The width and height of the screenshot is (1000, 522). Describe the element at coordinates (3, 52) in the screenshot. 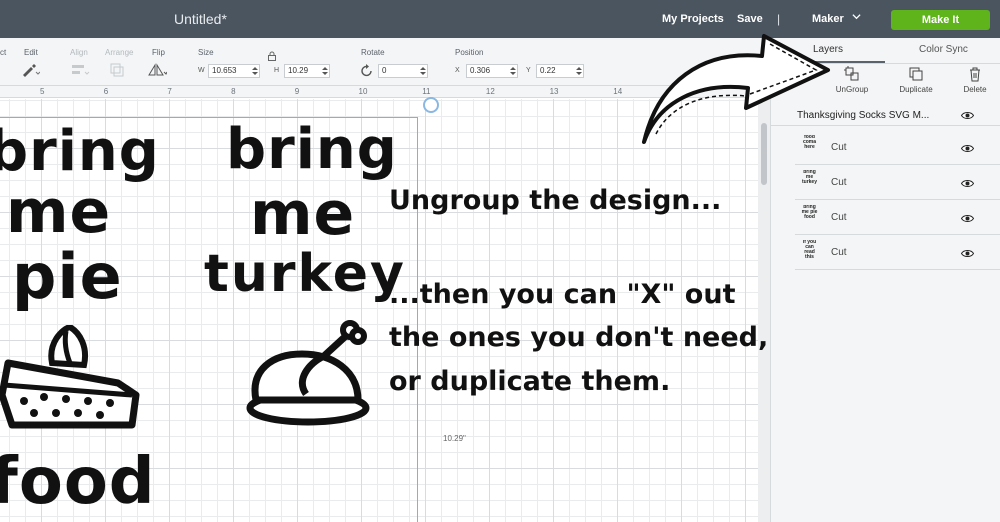

I see `select-label: ct` at that location.